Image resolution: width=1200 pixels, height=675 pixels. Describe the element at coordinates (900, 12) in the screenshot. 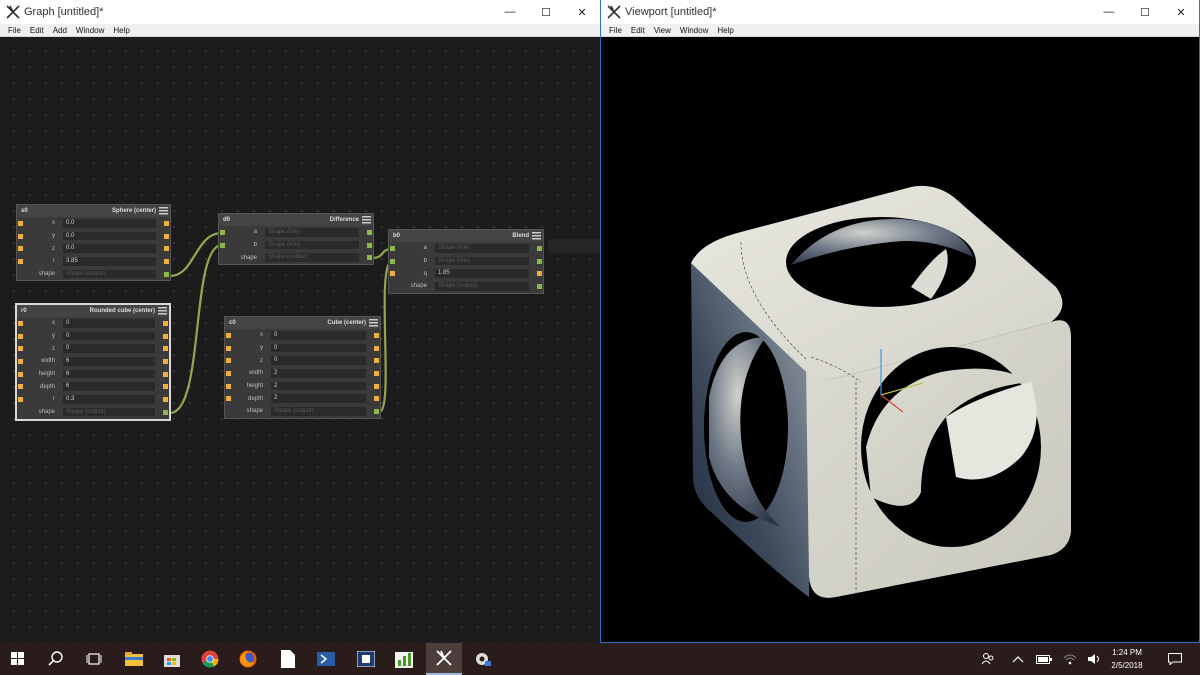

I see `viewport-titlebar: Viewport [untitled]* — ☐ ✕` at that location.